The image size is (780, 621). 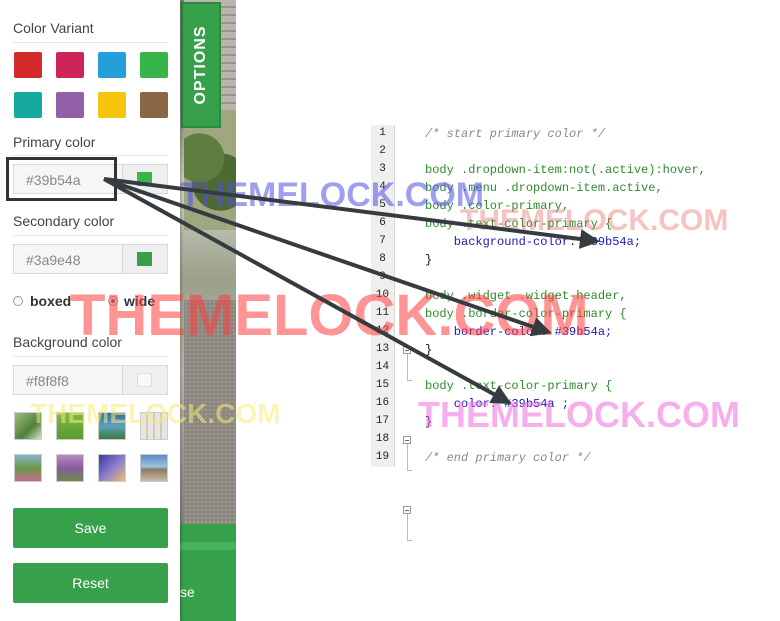 I want to click on line-number: 9, so click(x=382, y=277).